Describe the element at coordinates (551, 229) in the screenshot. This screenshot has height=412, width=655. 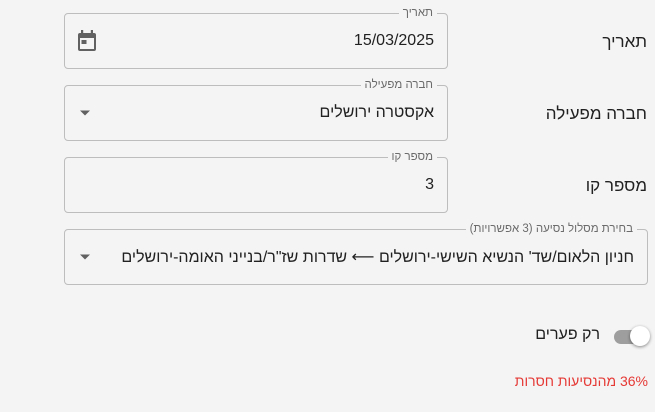
I see `route-select-legend: בחירת מסלול נסיעה (3 אפשרויות)` at that location.